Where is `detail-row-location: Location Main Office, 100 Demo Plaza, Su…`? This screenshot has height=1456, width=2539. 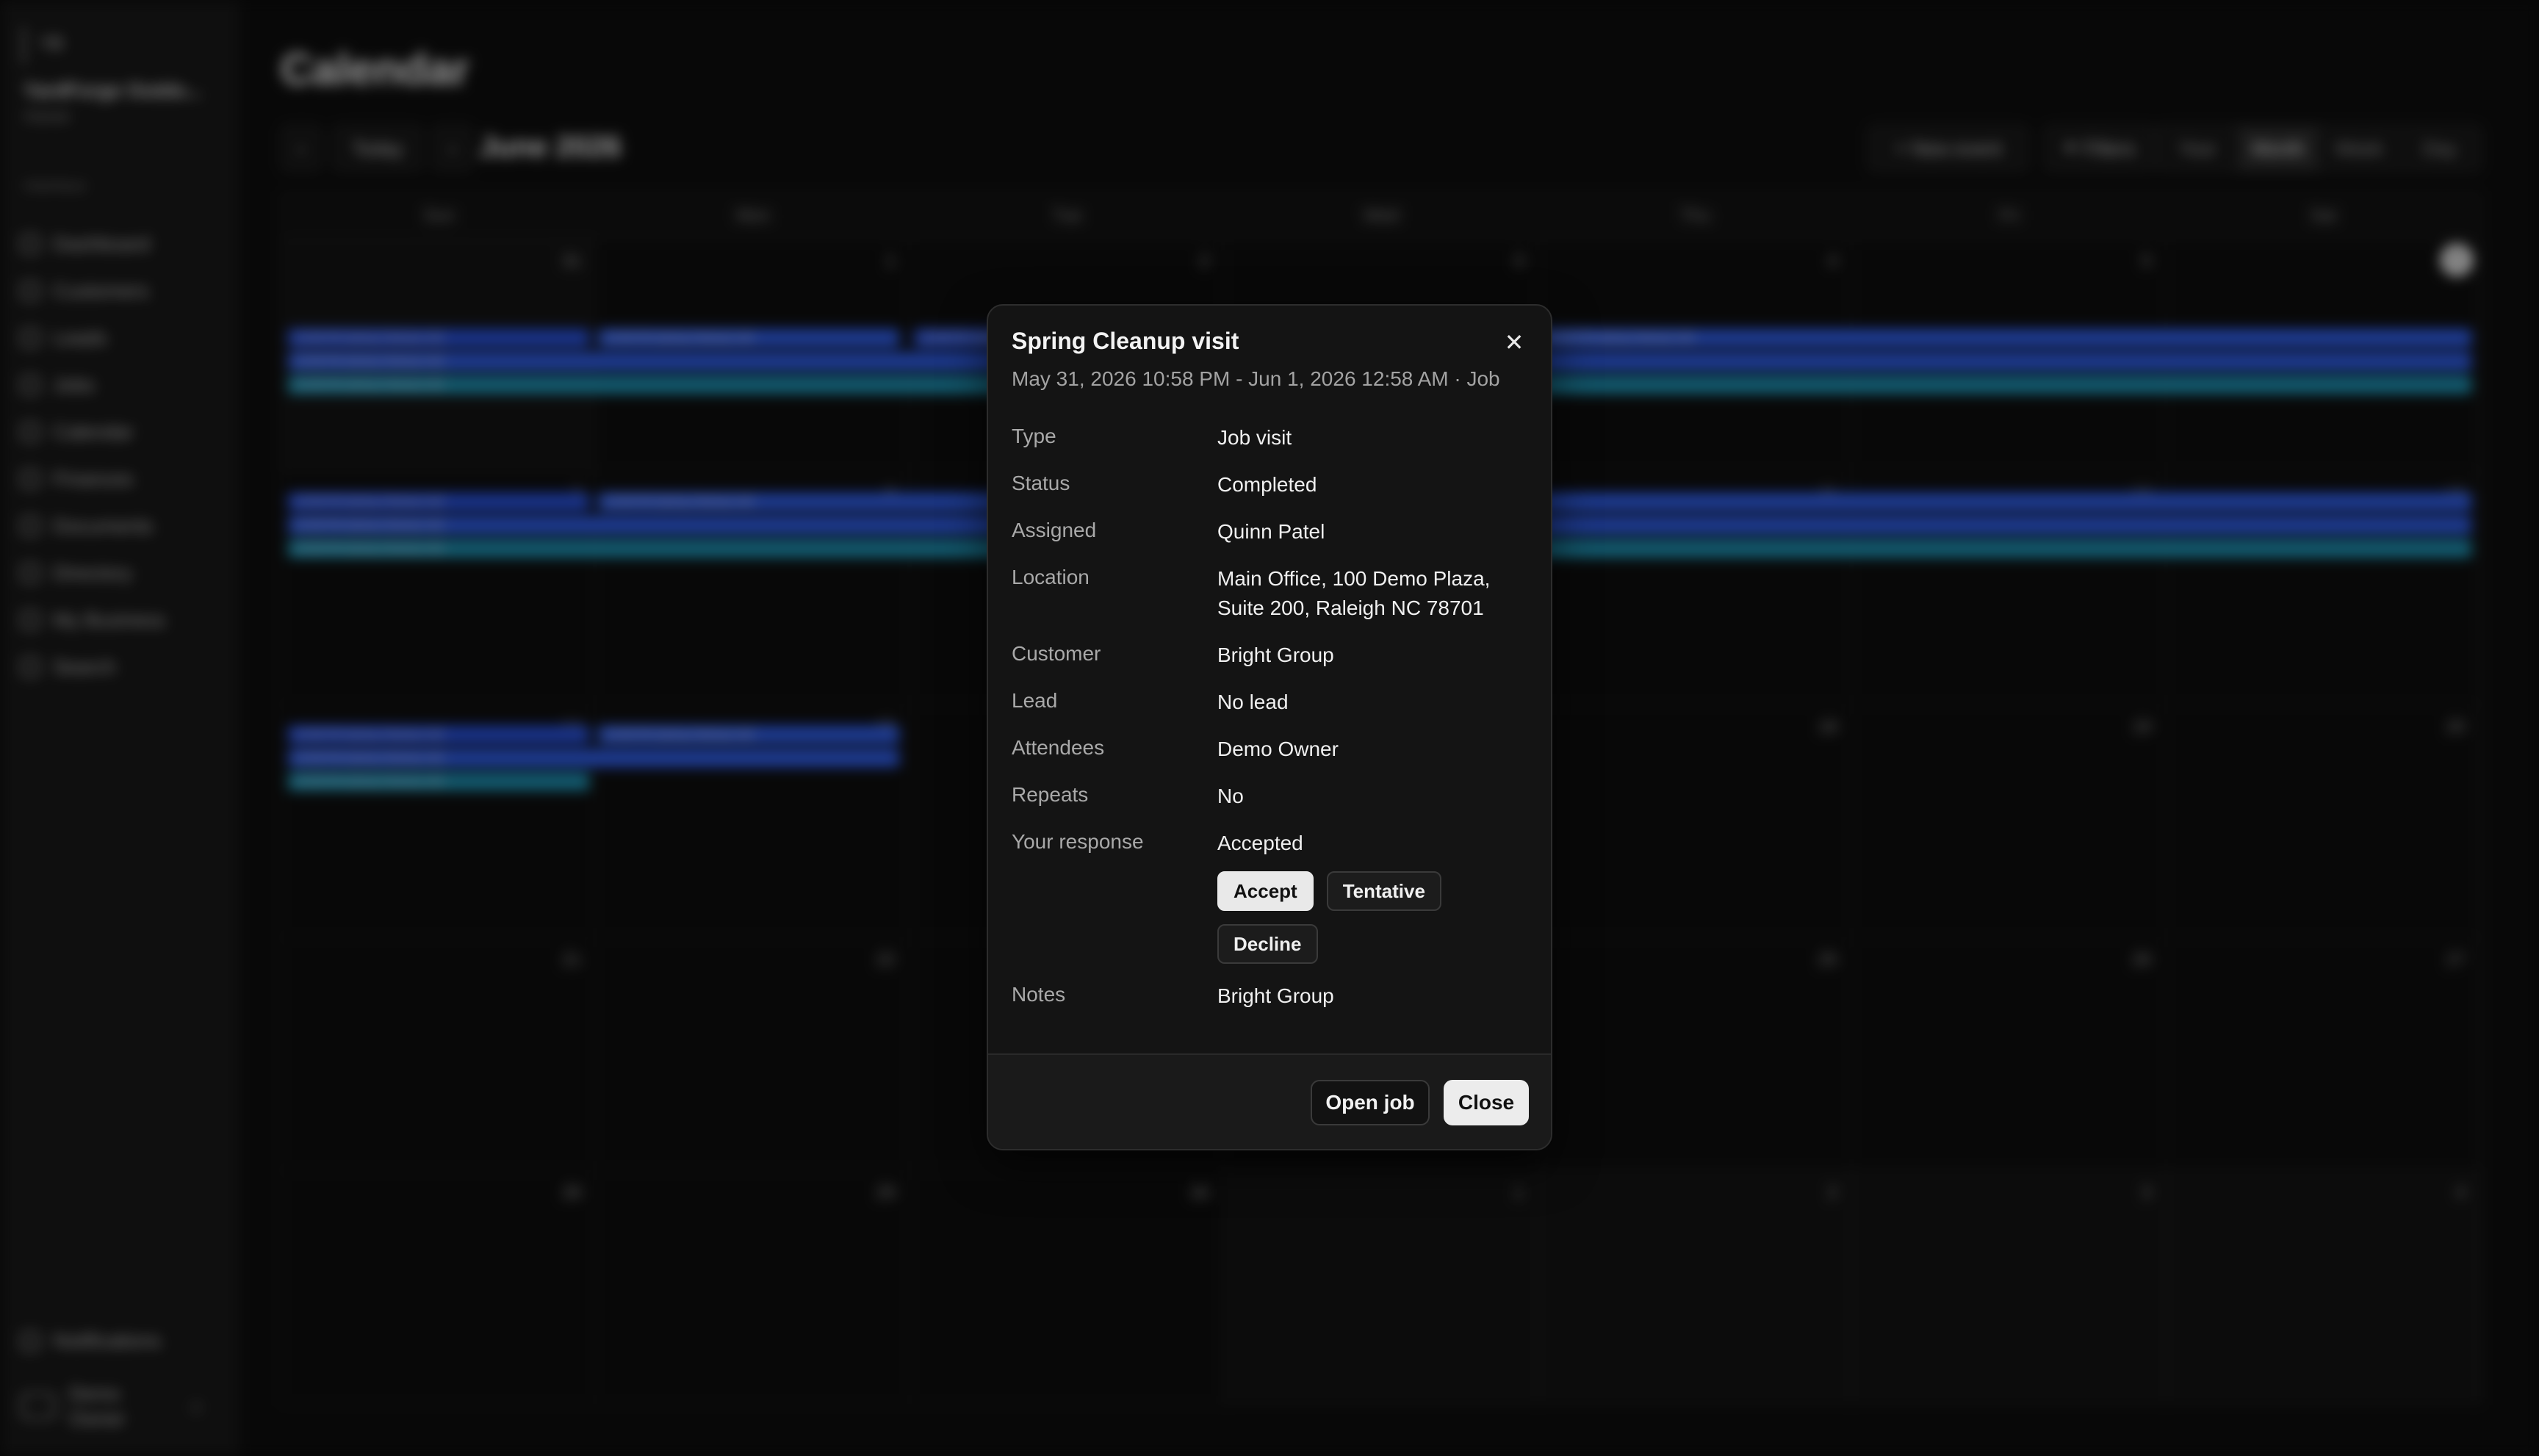 detail-row-location: Location Main Office, 100 Demo Plaza, Su… is located at coordinates (1271, 593).